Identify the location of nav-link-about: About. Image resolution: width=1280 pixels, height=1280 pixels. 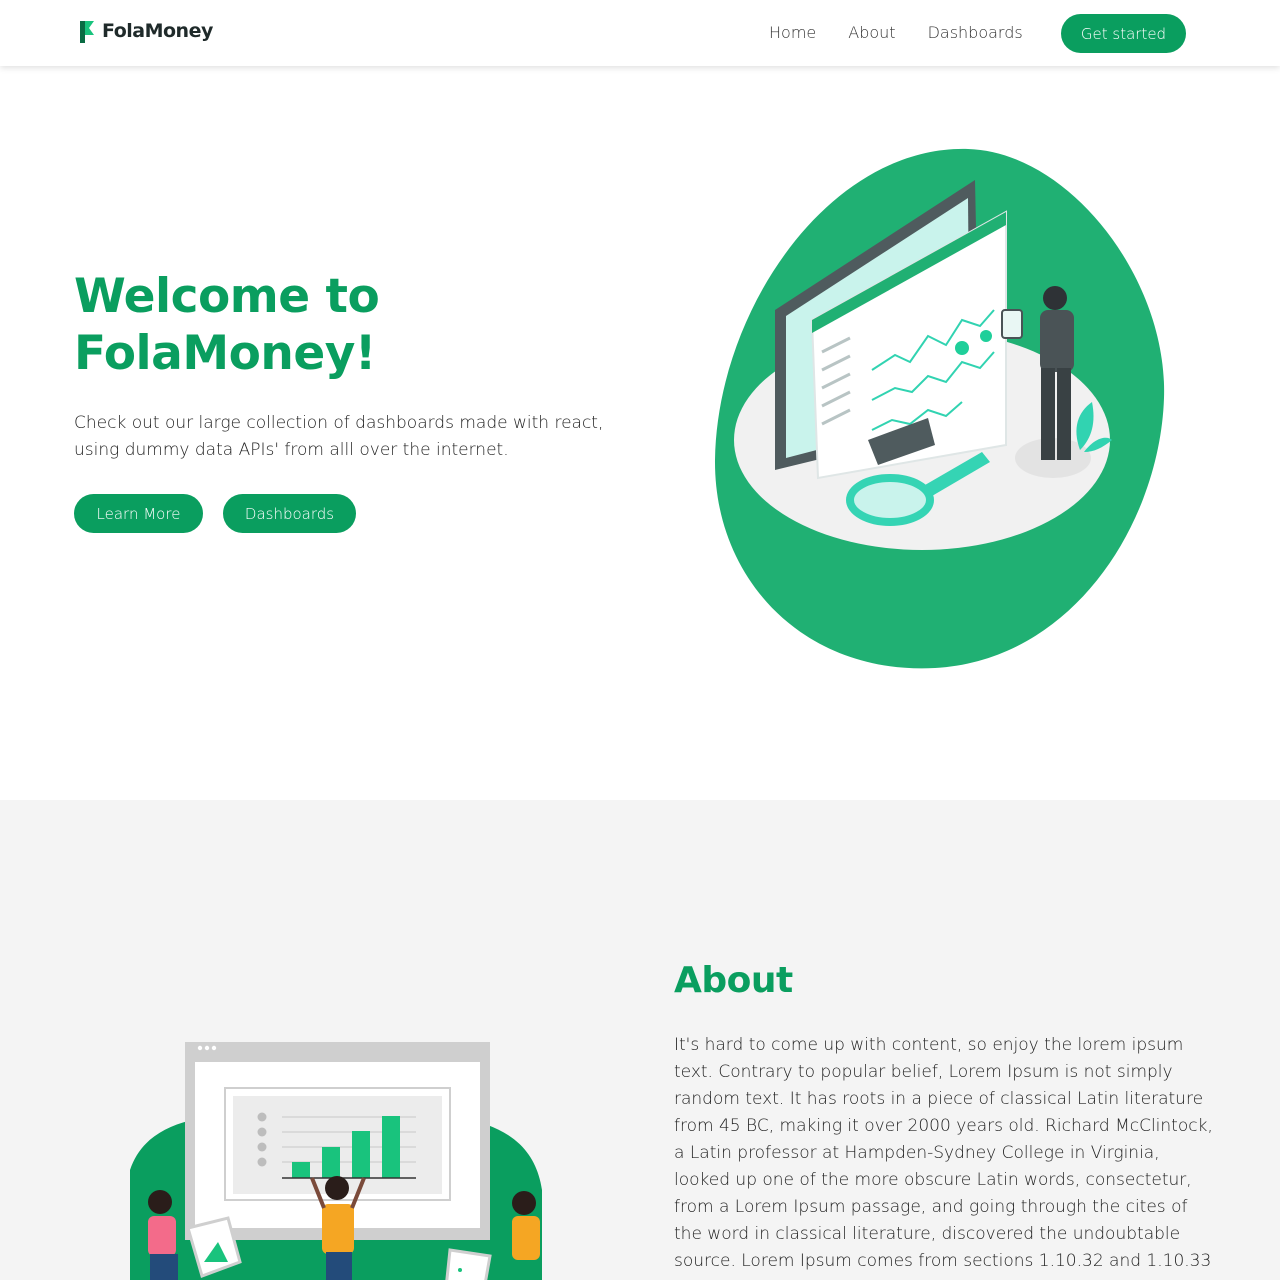
(871, 32).